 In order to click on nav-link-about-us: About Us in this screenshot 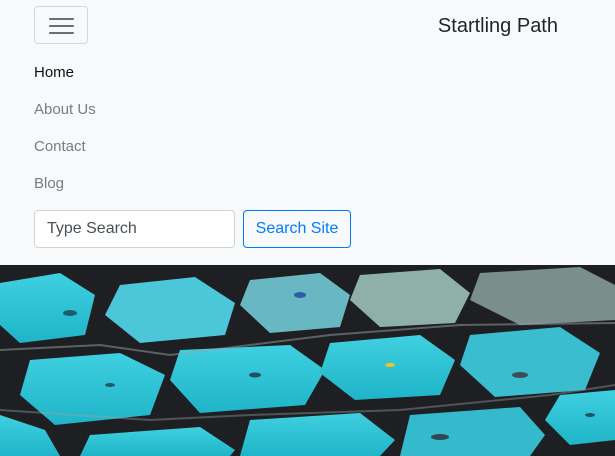, I will do `click(65, 109)`.